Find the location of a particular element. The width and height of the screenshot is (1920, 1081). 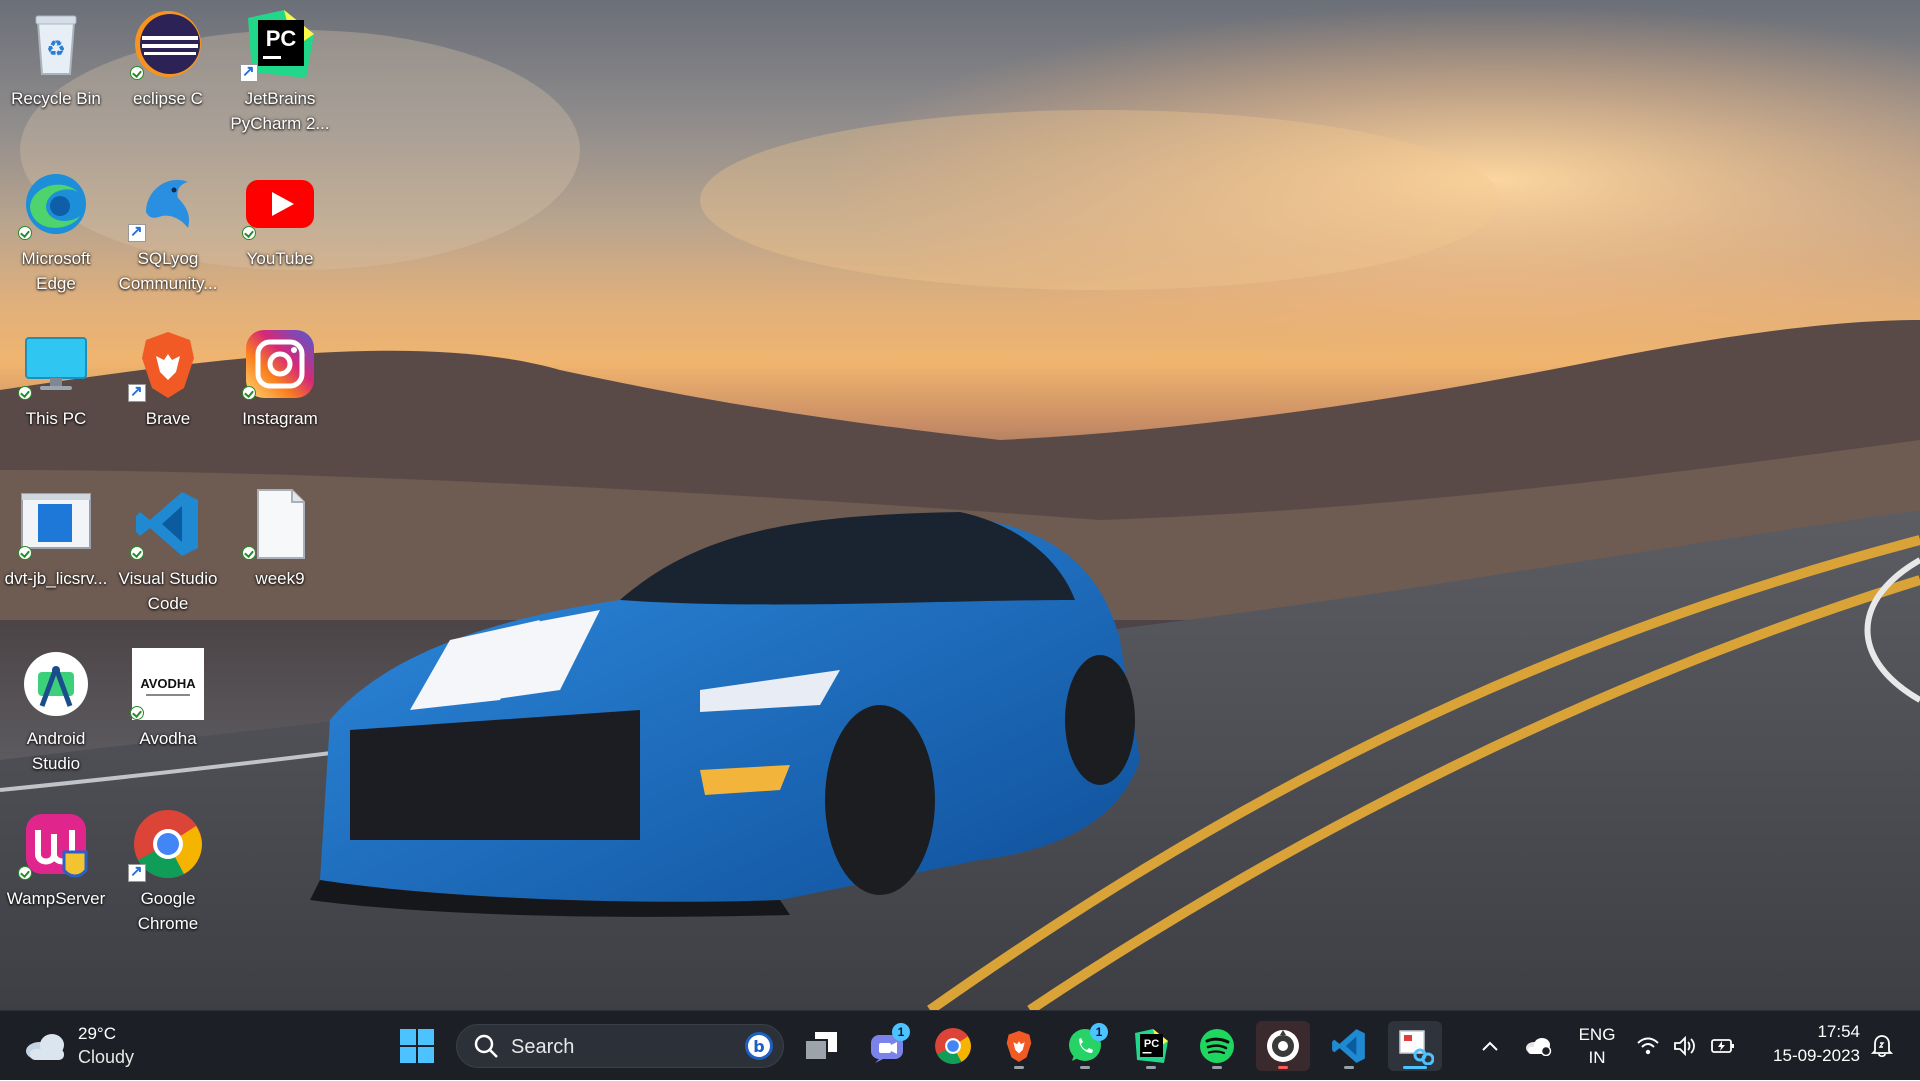

show-hidden-icons-button is located at coordinates (1490, 1046).